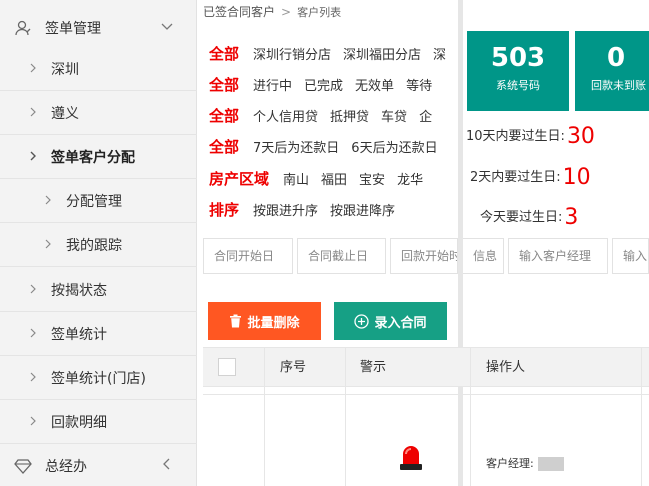 Image resolution: width=649 pixels, height=486 pixels. Describe the element at coordinates (362, 321) in the screenshot. I see `plus-circle-icon` at that location.